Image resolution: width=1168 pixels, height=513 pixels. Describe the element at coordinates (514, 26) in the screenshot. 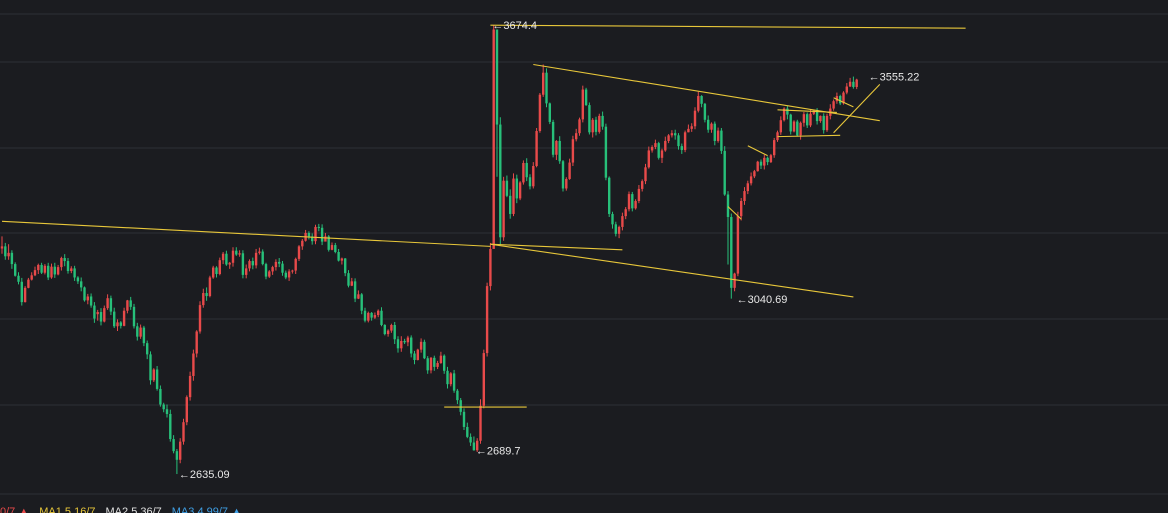

I see `price-annotation-0: ←3674.4` at that location.